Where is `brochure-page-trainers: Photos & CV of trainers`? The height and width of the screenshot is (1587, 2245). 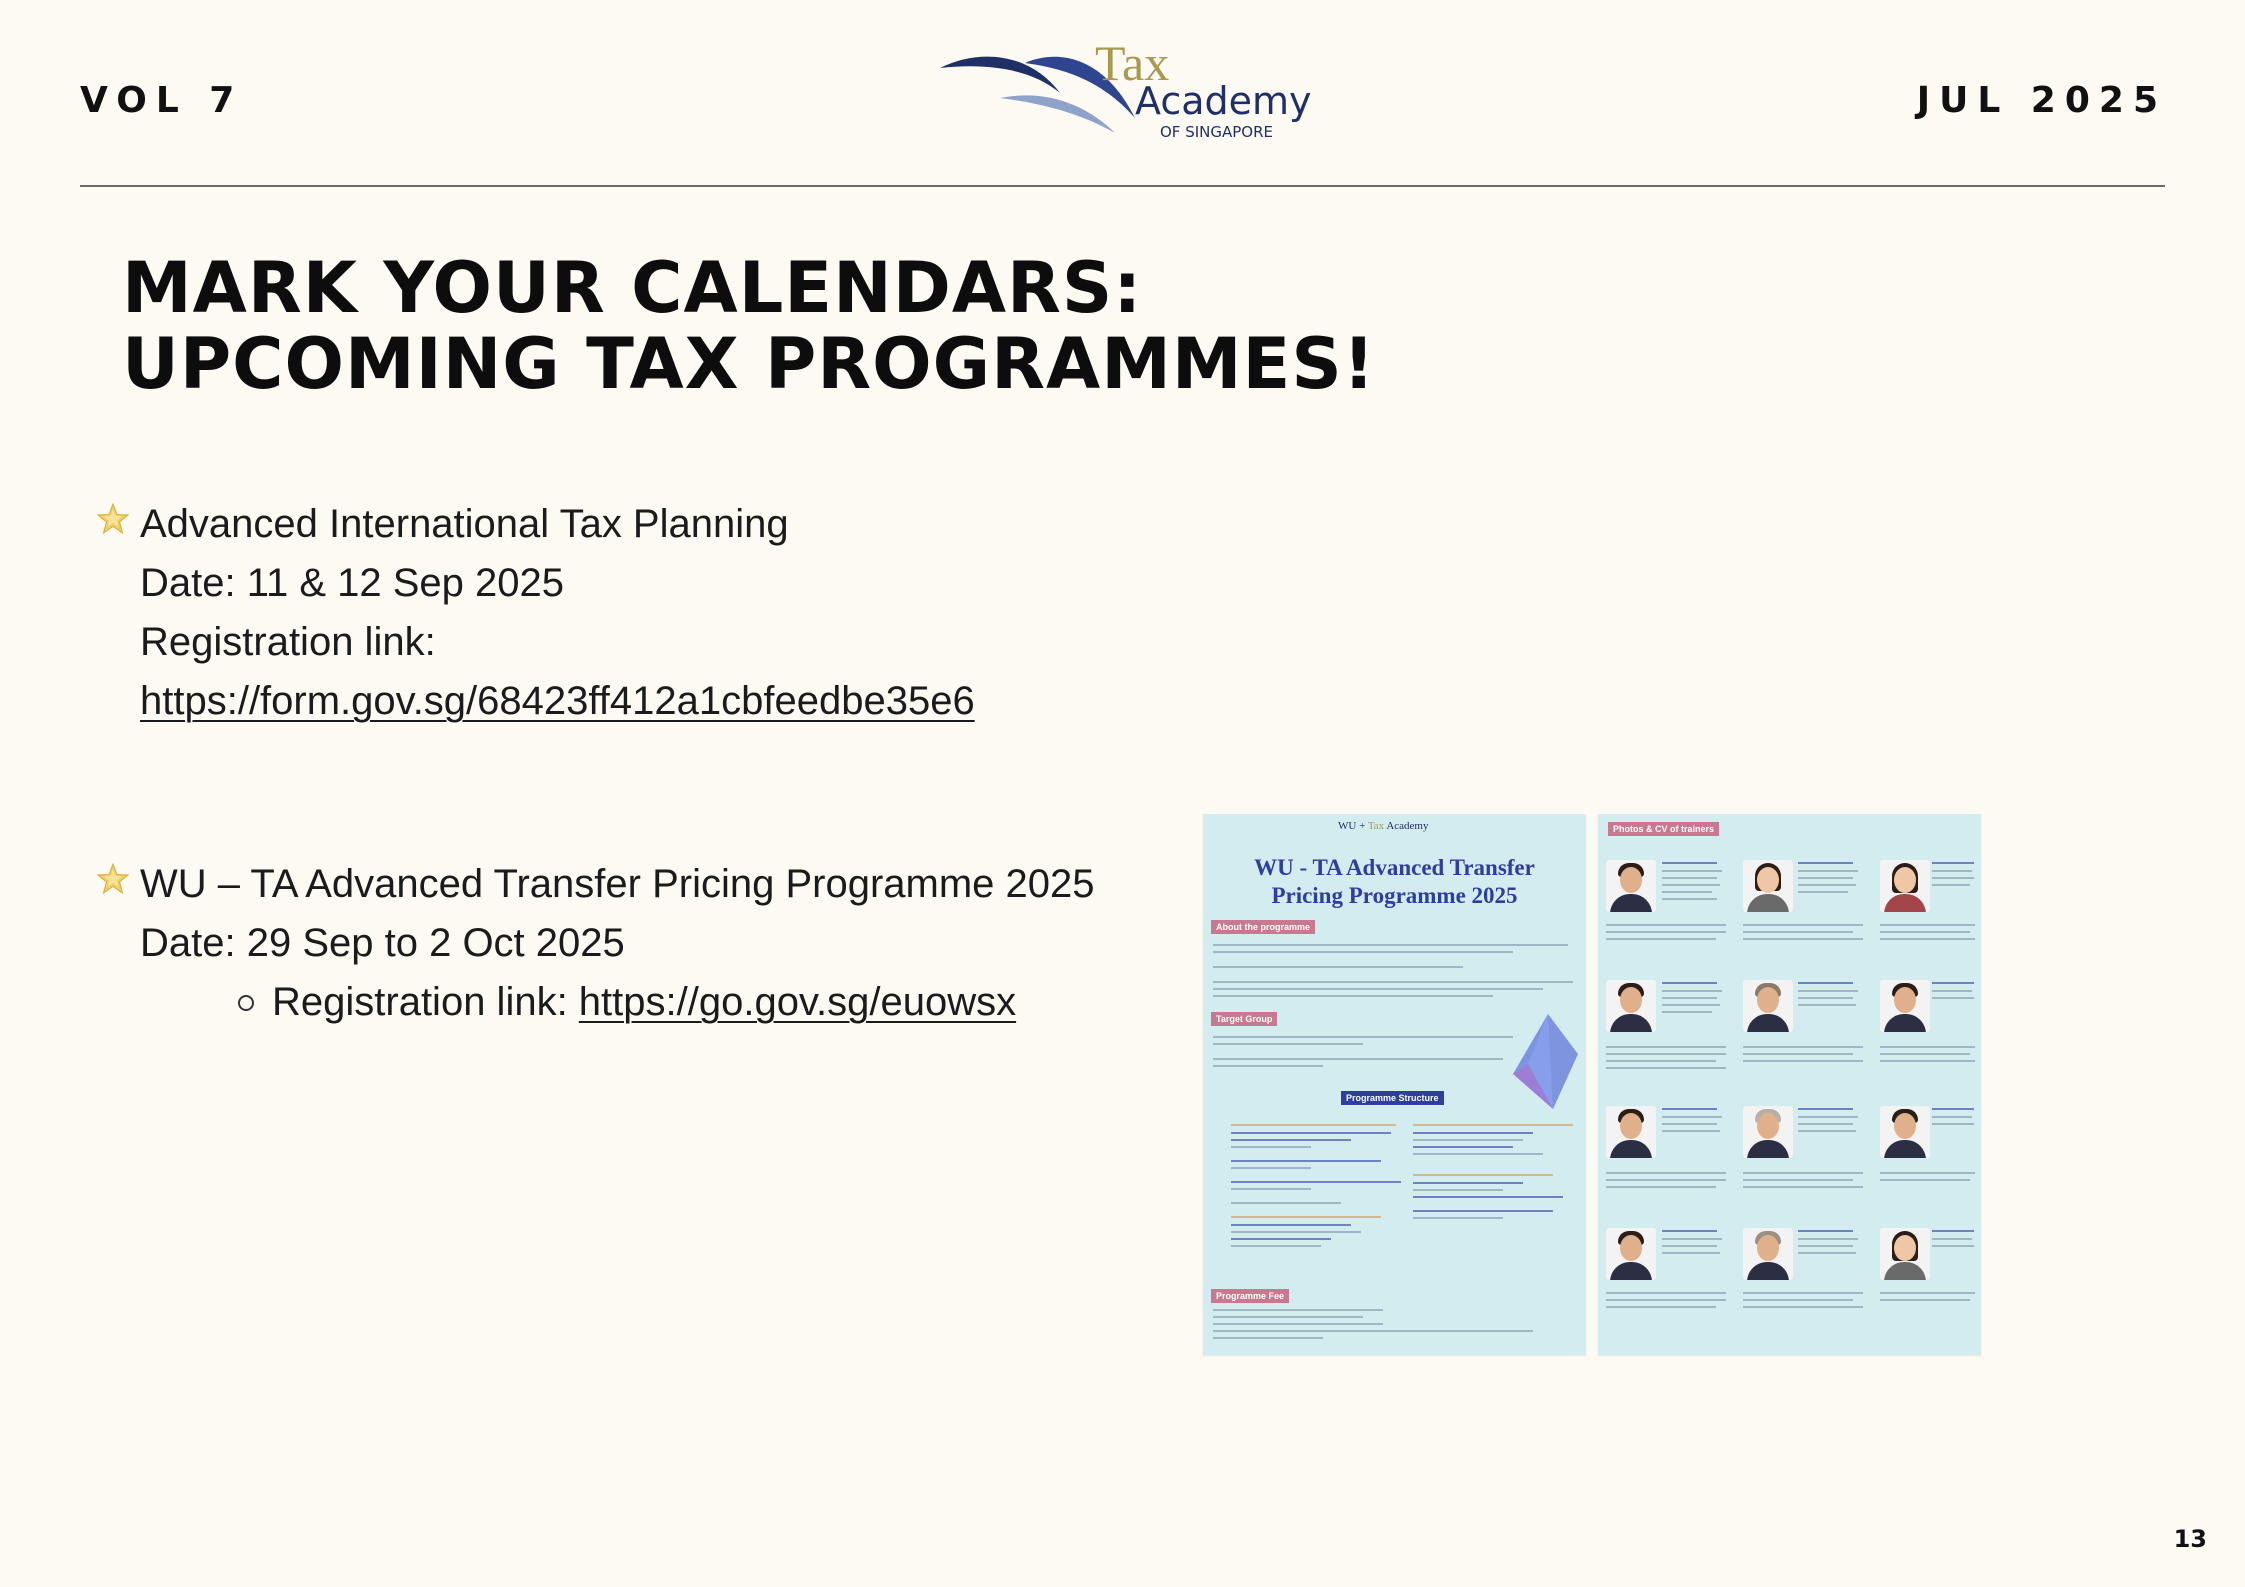 brochure-page-trainers: Photos & CV of trainers is located at coordinates (1789, 1084).